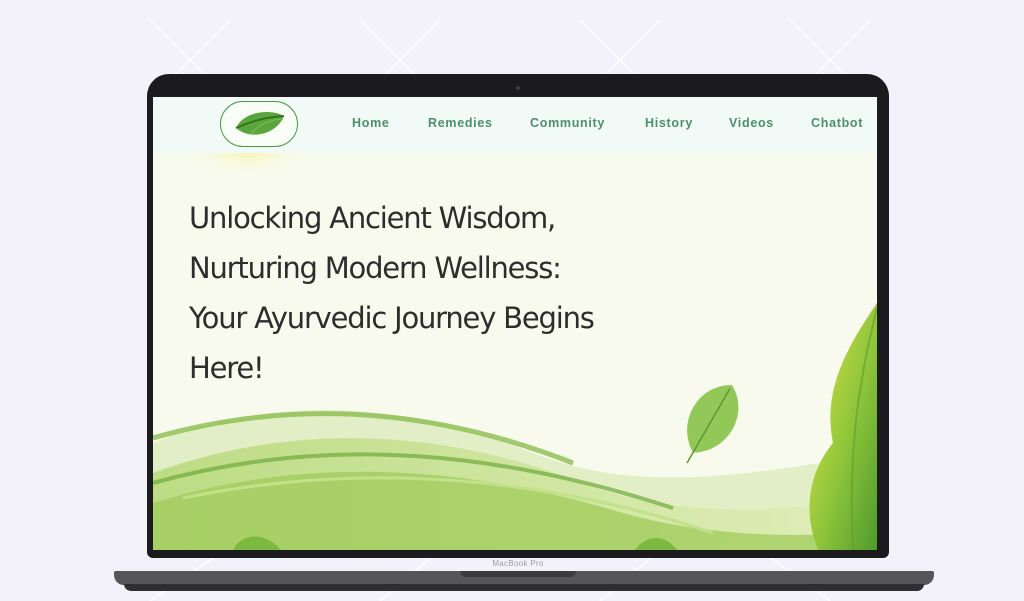  What do you see at coordinates (518, 563) in the screenshot?
I see `device-label: MacBook Pro` at bounding box center [518, 563].